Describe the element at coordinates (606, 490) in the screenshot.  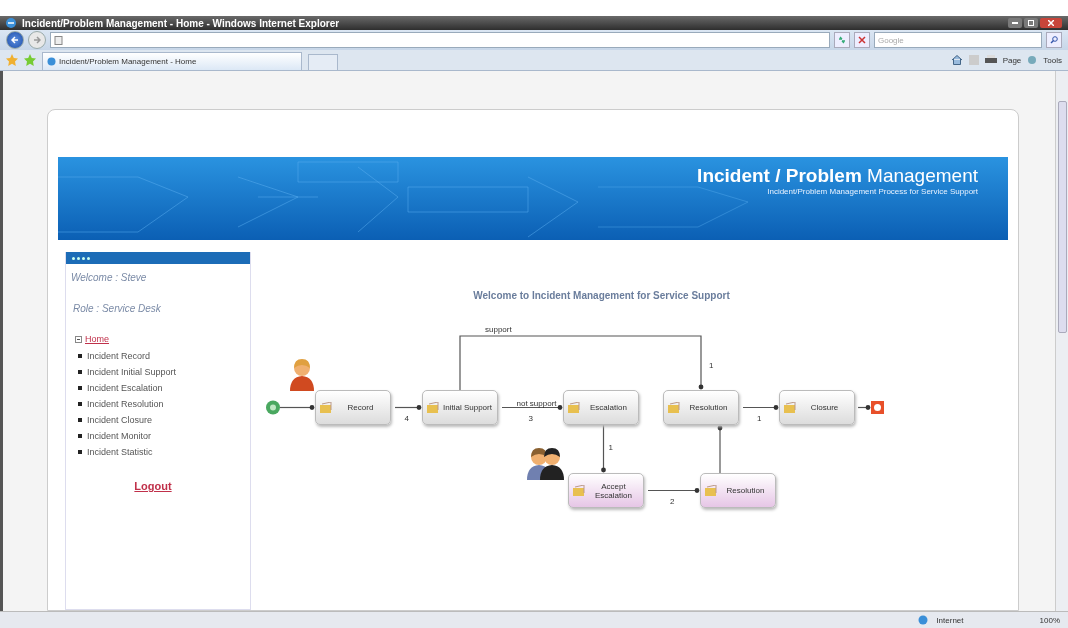
I see `process-node: Accept Escalation` at that location.